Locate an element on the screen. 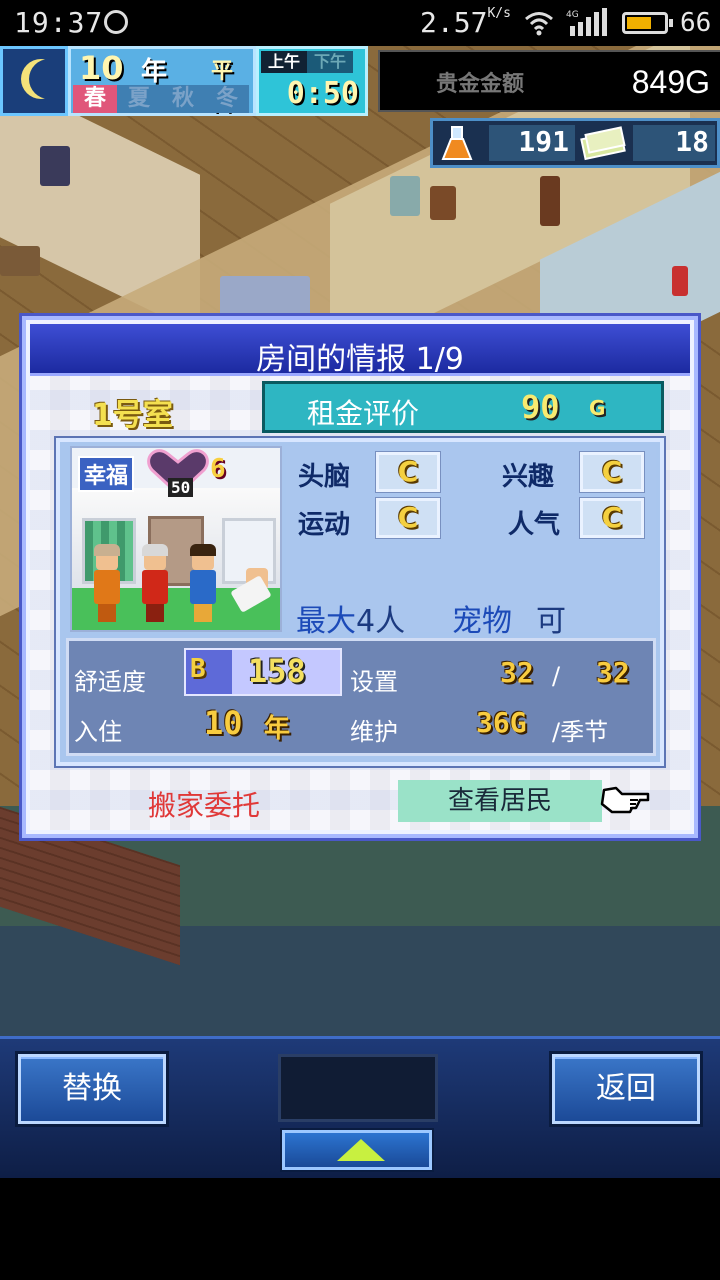  flask-icon is located at coordinates (457, 143).